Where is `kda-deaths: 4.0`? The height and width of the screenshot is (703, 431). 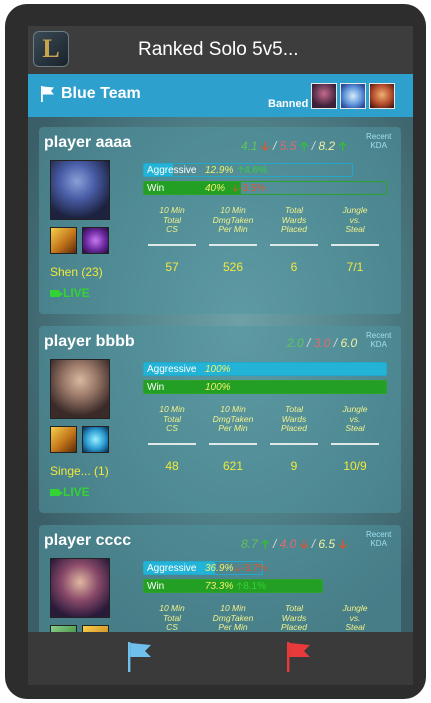 kda-deaths: 4.0 is located at coordinates (288, 544).